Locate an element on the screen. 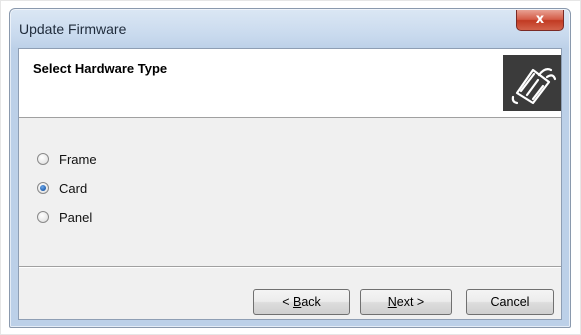 This screenshot has height=335, width=581. option-label: Frame is located at coordinates (78, 159).